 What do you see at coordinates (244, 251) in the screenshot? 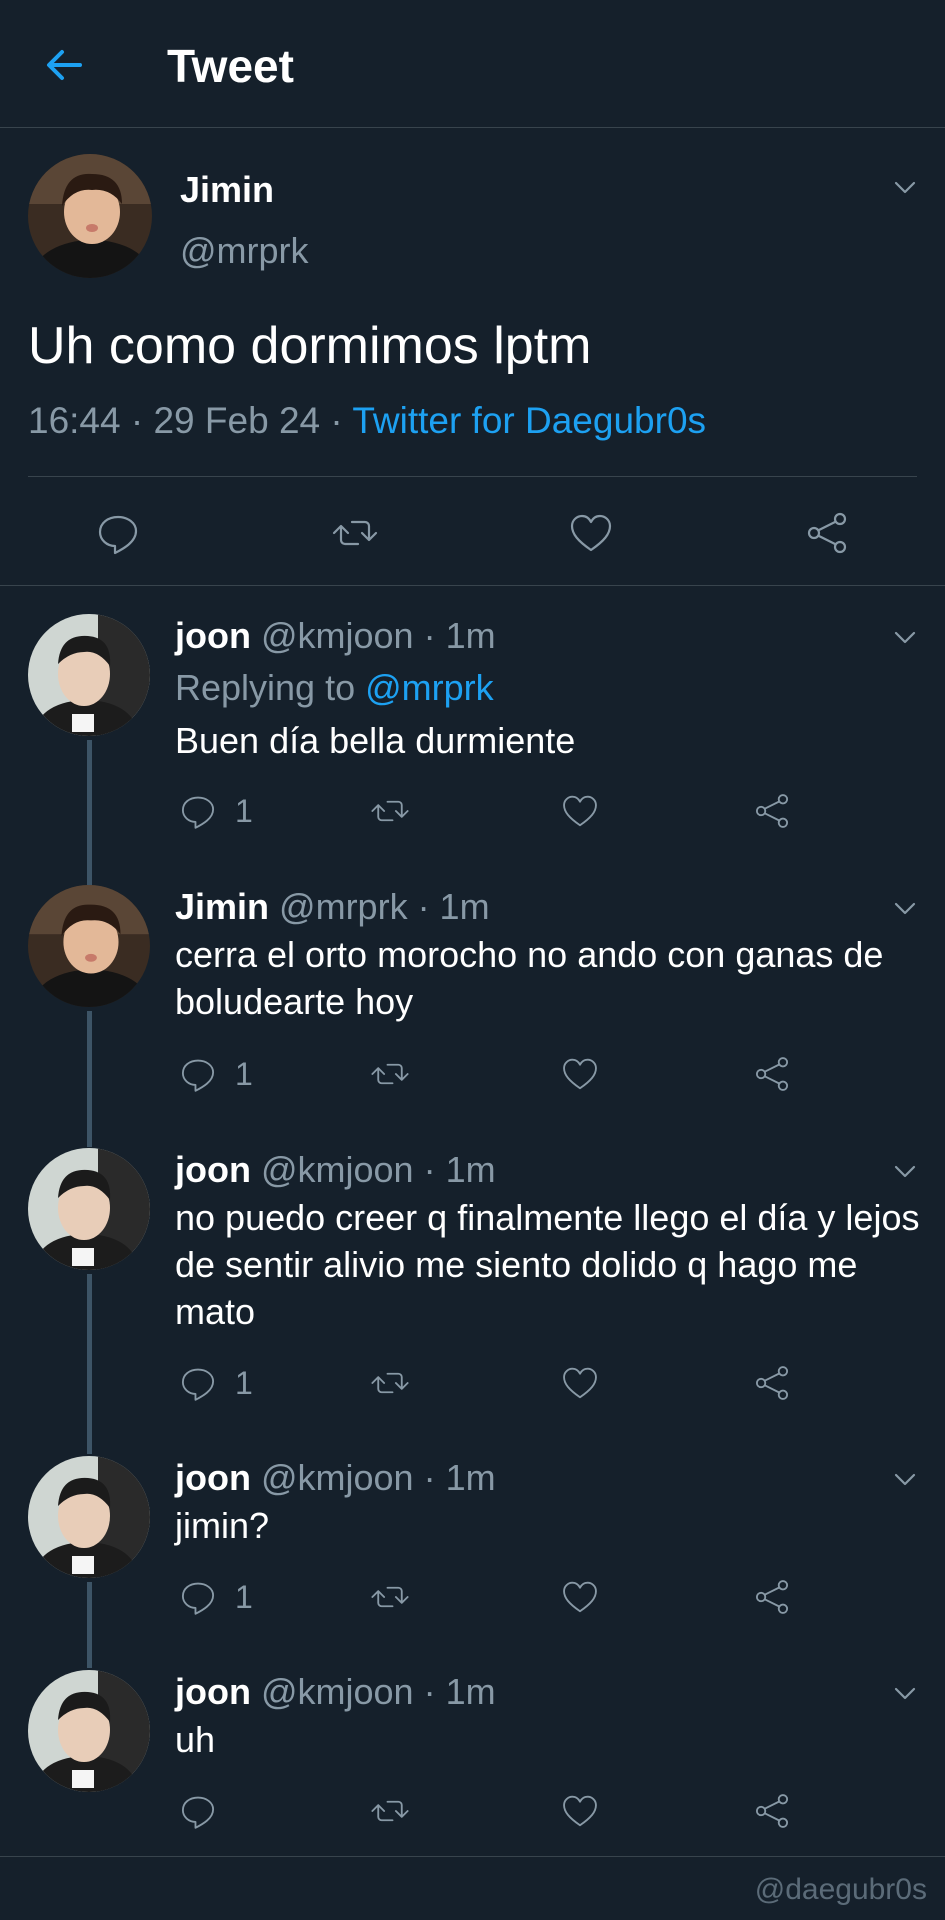
I see `author-handle: @mrprk` at bounding box center [244, 251].